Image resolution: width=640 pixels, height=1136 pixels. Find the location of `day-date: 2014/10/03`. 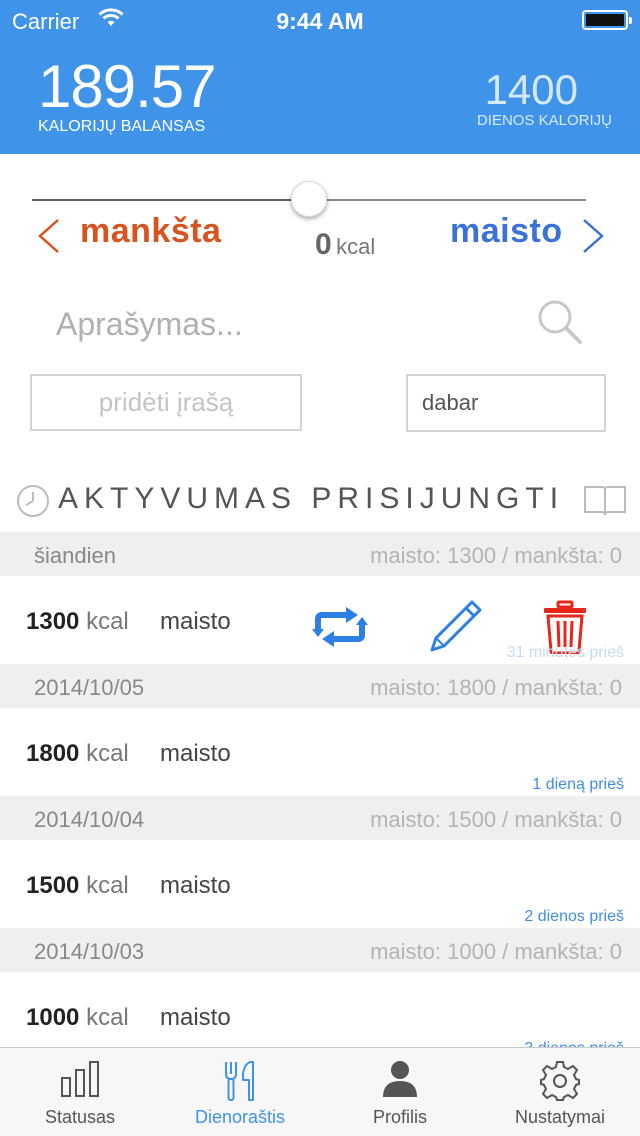

day-date: 2014/10/03 is located at coordinates (89, 951).